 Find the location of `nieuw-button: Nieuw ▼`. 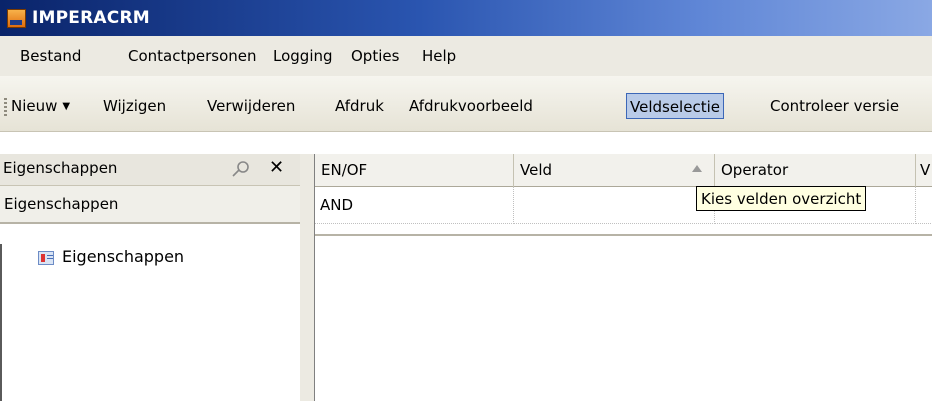

nieuw-button: Nieuw ▼ is located at coordinates (40, 106).